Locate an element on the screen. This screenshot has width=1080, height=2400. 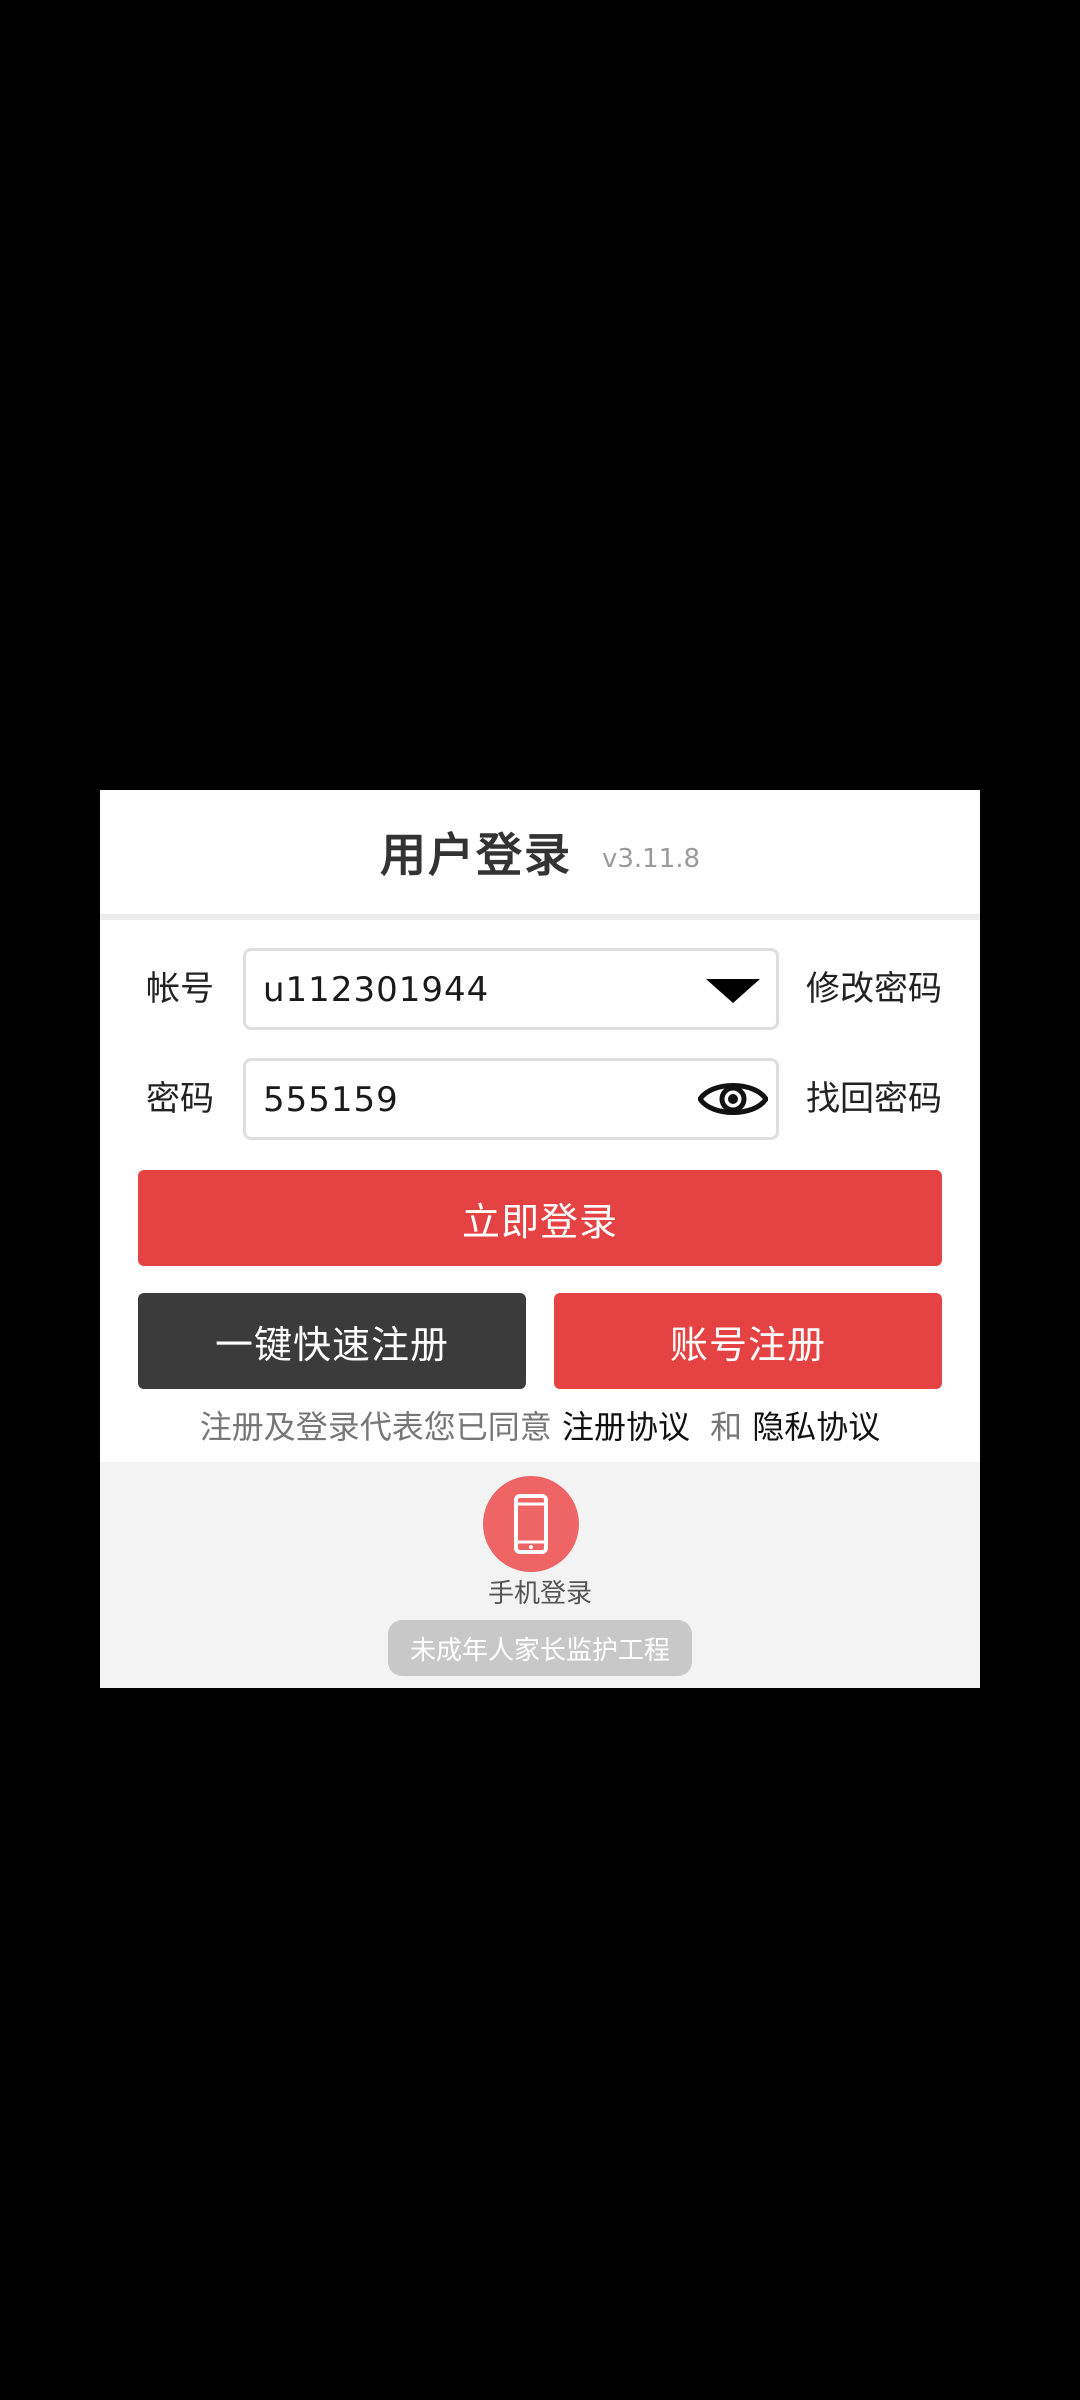
version-label: v3.11.8 is located at coordinates (651, 859).